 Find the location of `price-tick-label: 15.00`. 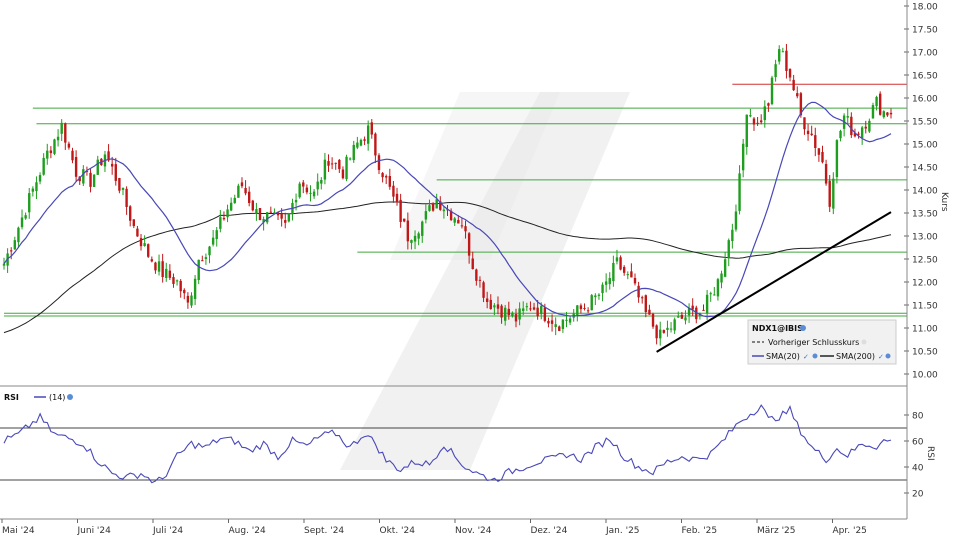

price-tick-label: 15.00 is located at coordinates (925, 146).